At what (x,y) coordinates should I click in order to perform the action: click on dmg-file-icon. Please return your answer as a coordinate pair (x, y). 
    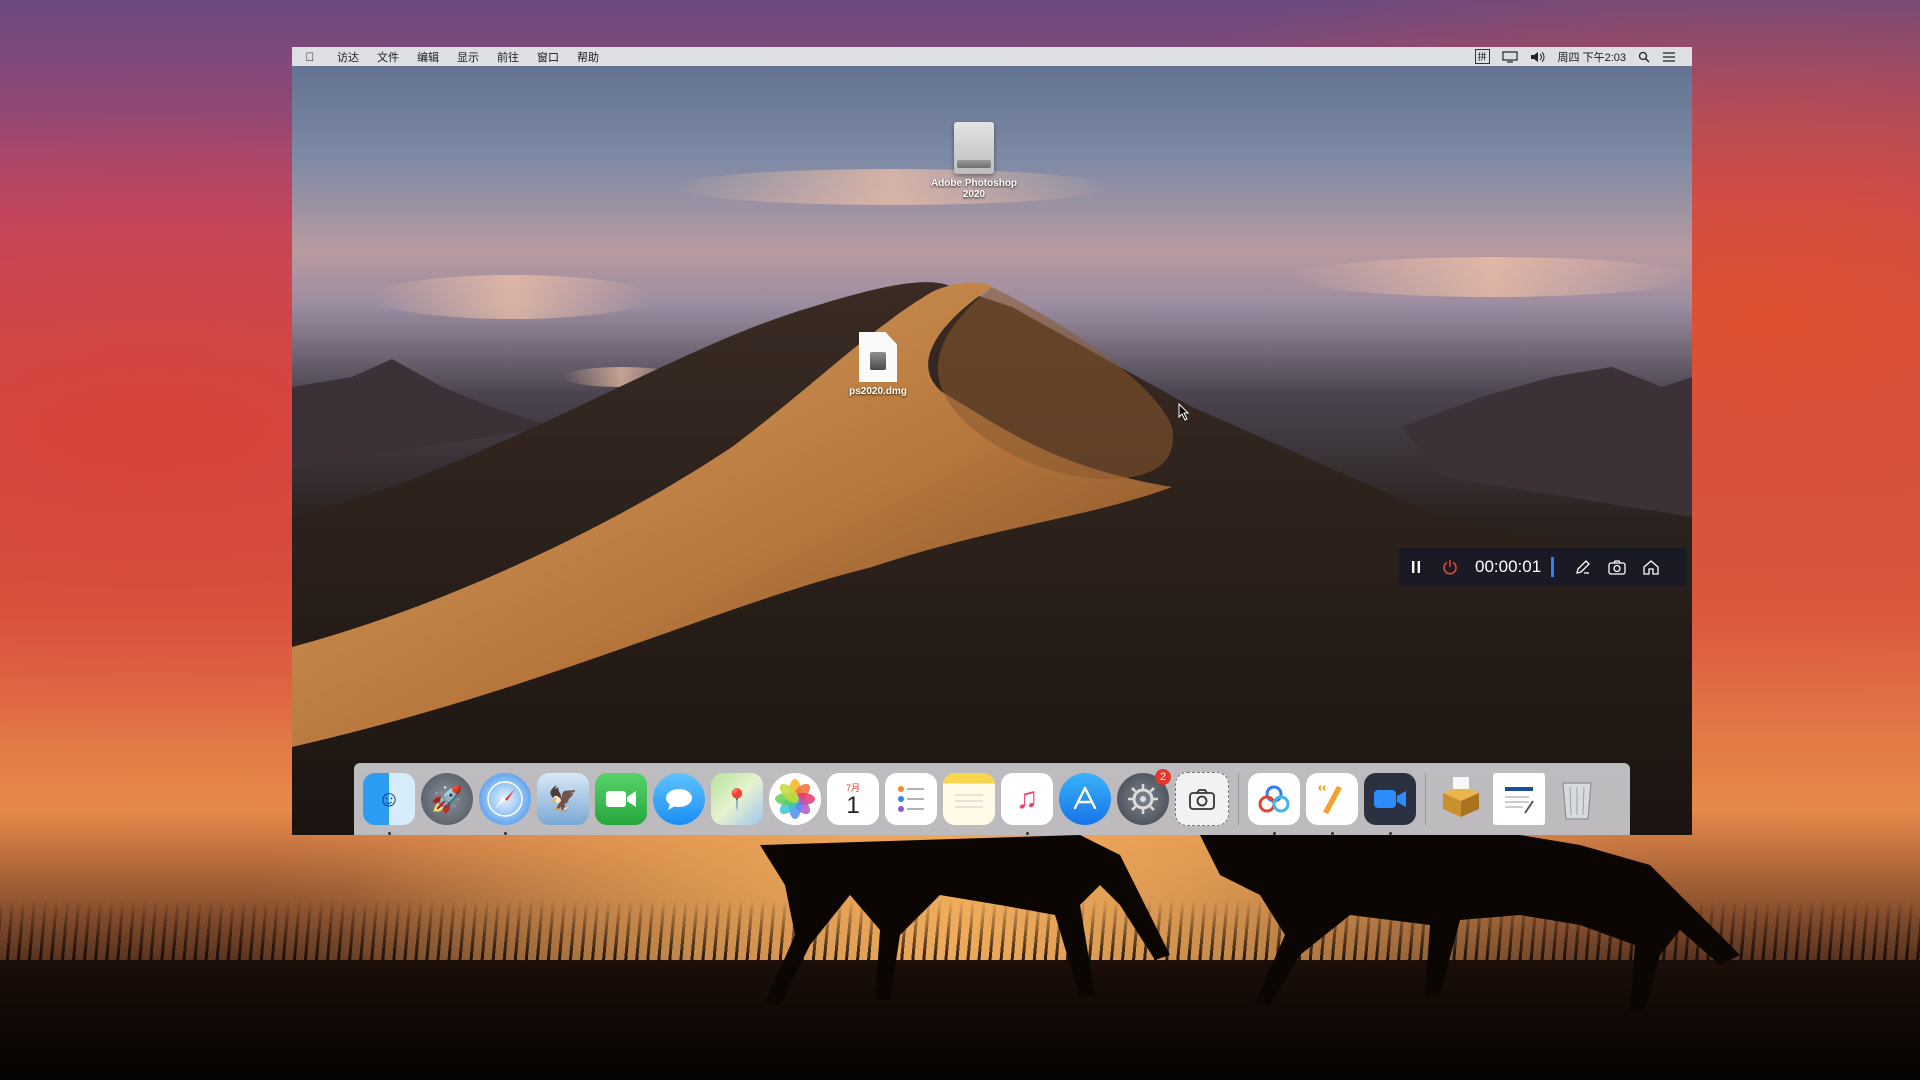
    Looking at the image, I should click on (878, 357).